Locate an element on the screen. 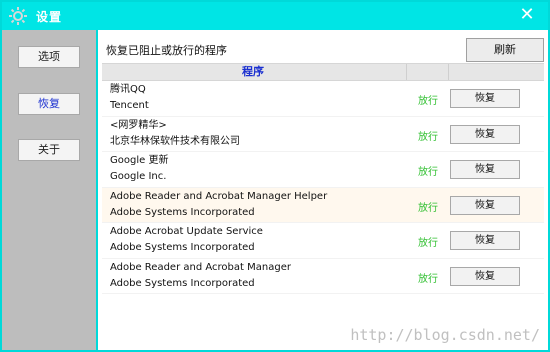 The width and height of the screenshot is (550, 352). program-name: Adobe Reader and Acrobat Manager Helper is located at coordinates (219, 196).